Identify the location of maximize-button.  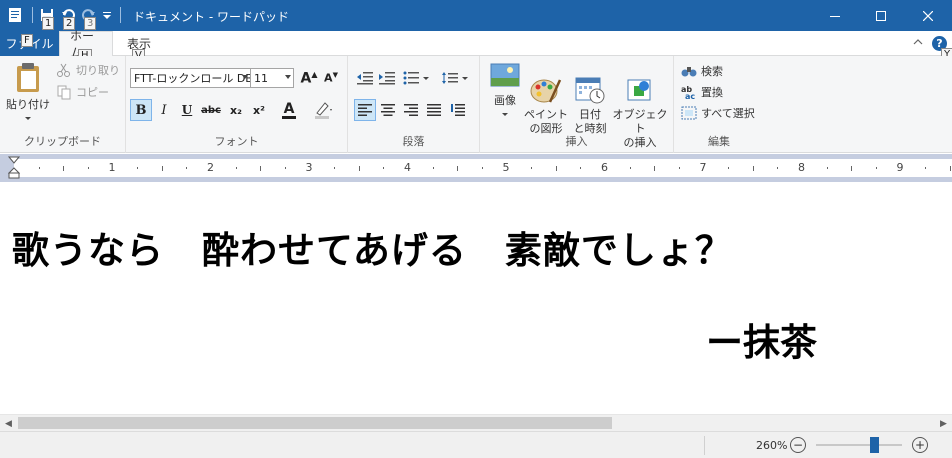
(881, 15).